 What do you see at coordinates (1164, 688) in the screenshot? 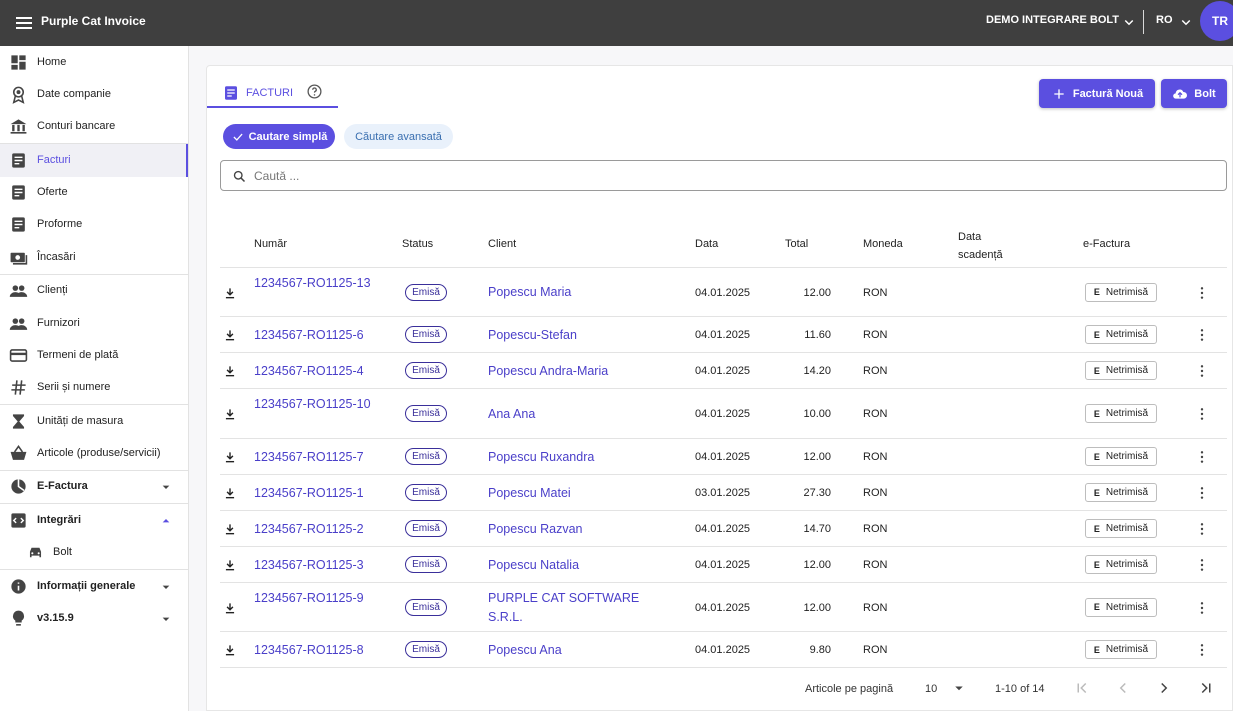
I see `next-page-icon` at bounding box center [1164, 688].